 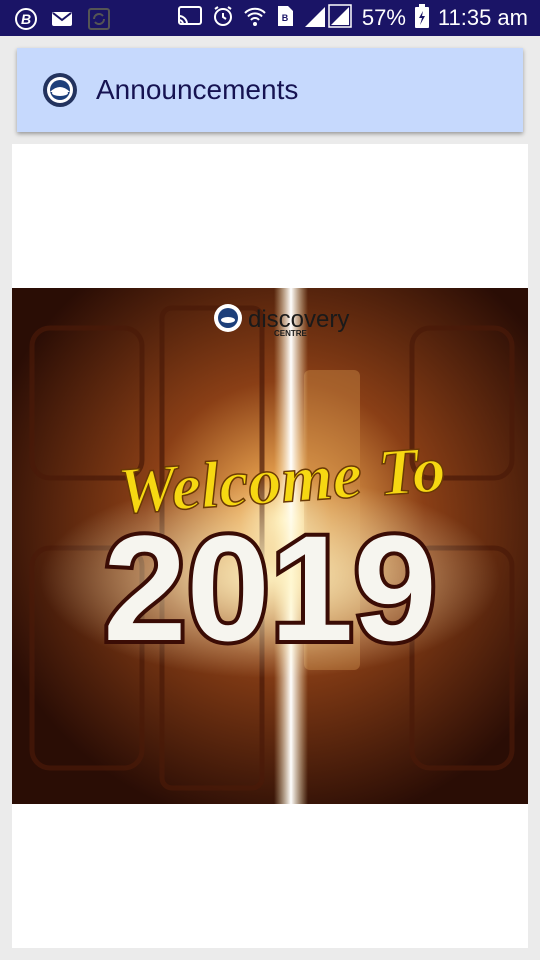 I want to click on battery-percent: 57%, so click(x=383, y=17).